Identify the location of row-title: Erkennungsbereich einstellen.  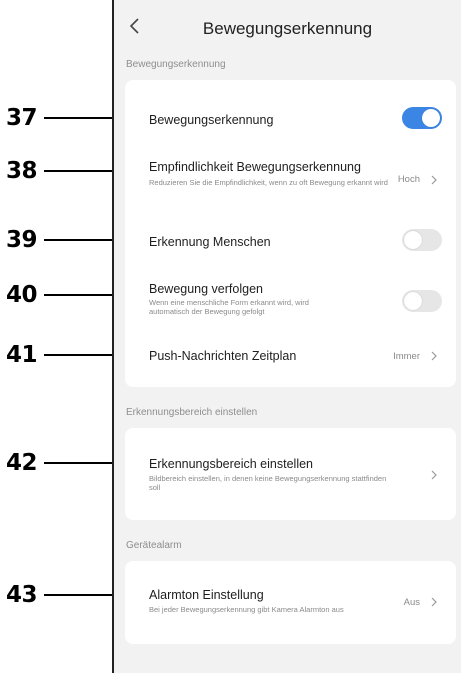
(231, 464).